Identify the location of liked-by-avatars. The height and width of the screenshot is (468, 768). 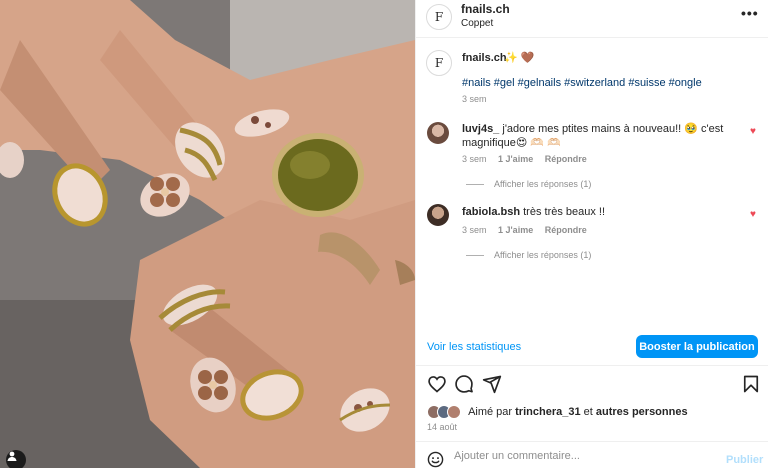
(446, 412).